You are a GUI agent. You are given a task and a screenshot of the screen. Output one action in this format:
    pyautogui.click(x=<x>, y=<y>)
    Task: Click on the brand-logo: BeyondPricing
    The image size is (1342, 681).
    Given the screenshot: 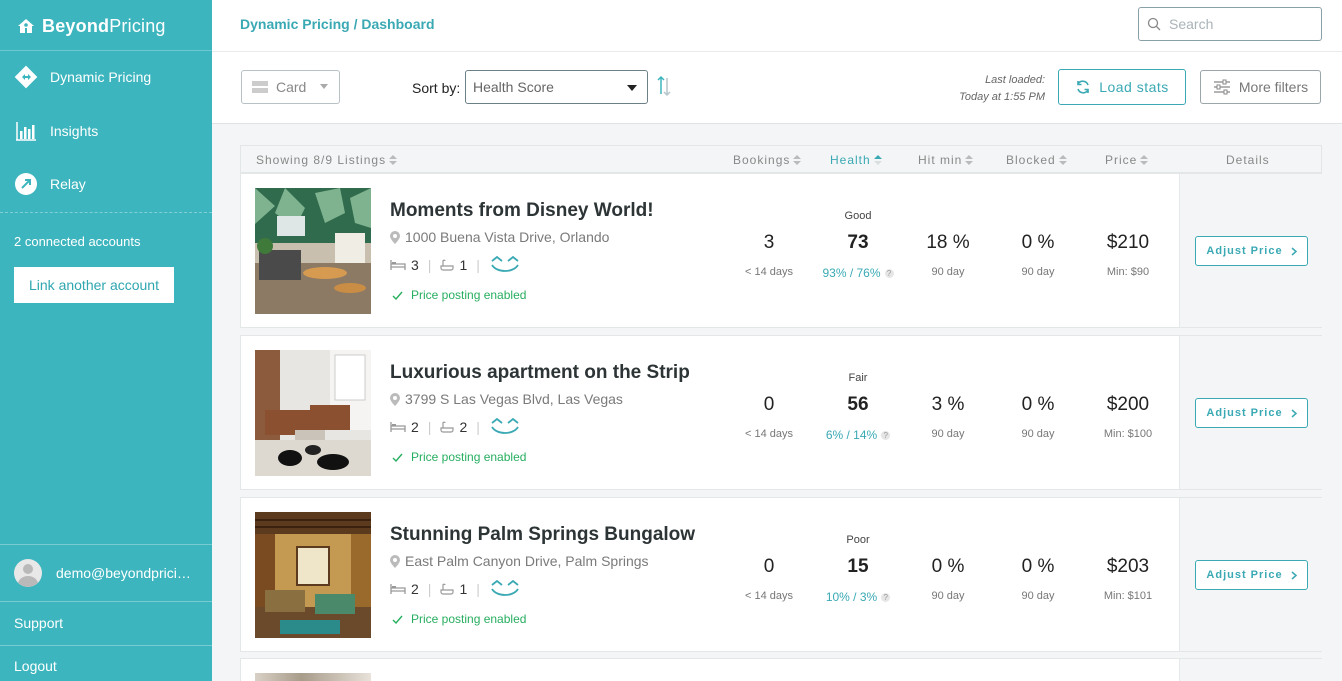 What is the action you would take?
    pyautogui.click(x=91, y=26)
    